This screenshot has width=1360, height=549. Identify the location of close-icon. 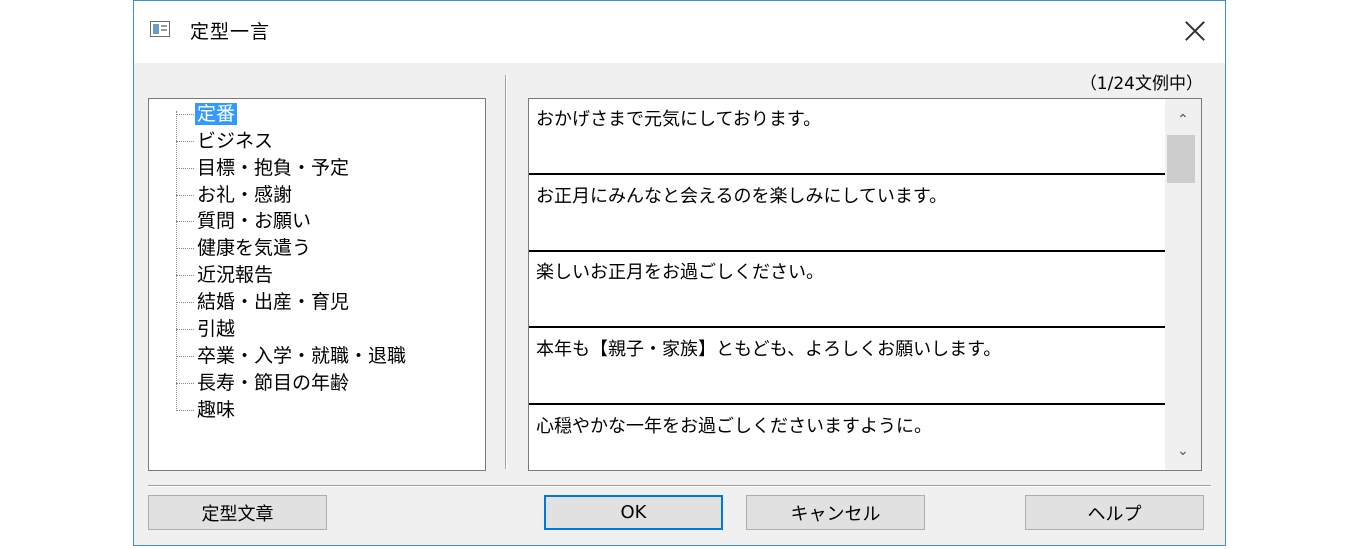
(1195, 31).